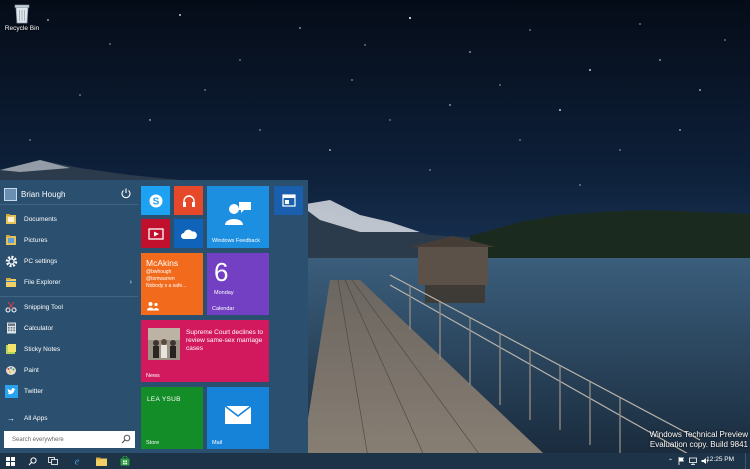 The image size is (750, 469). I want to click on calendar-weekday: Monday, so click(224, 293).